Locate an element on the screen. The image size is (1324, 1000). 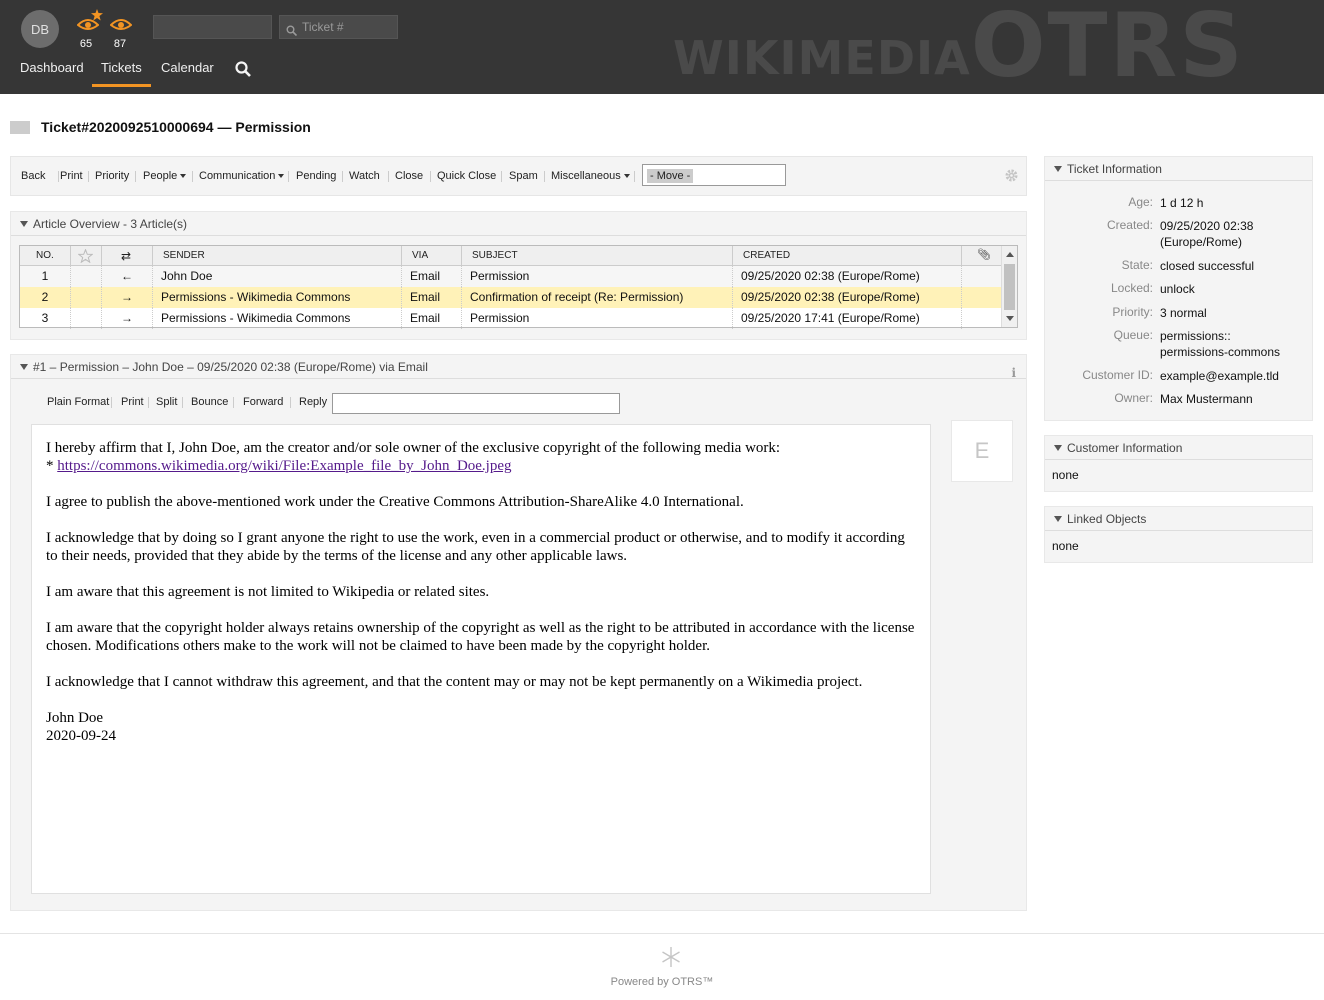
watched-tickets-icon is located at coordinates (121, 24).